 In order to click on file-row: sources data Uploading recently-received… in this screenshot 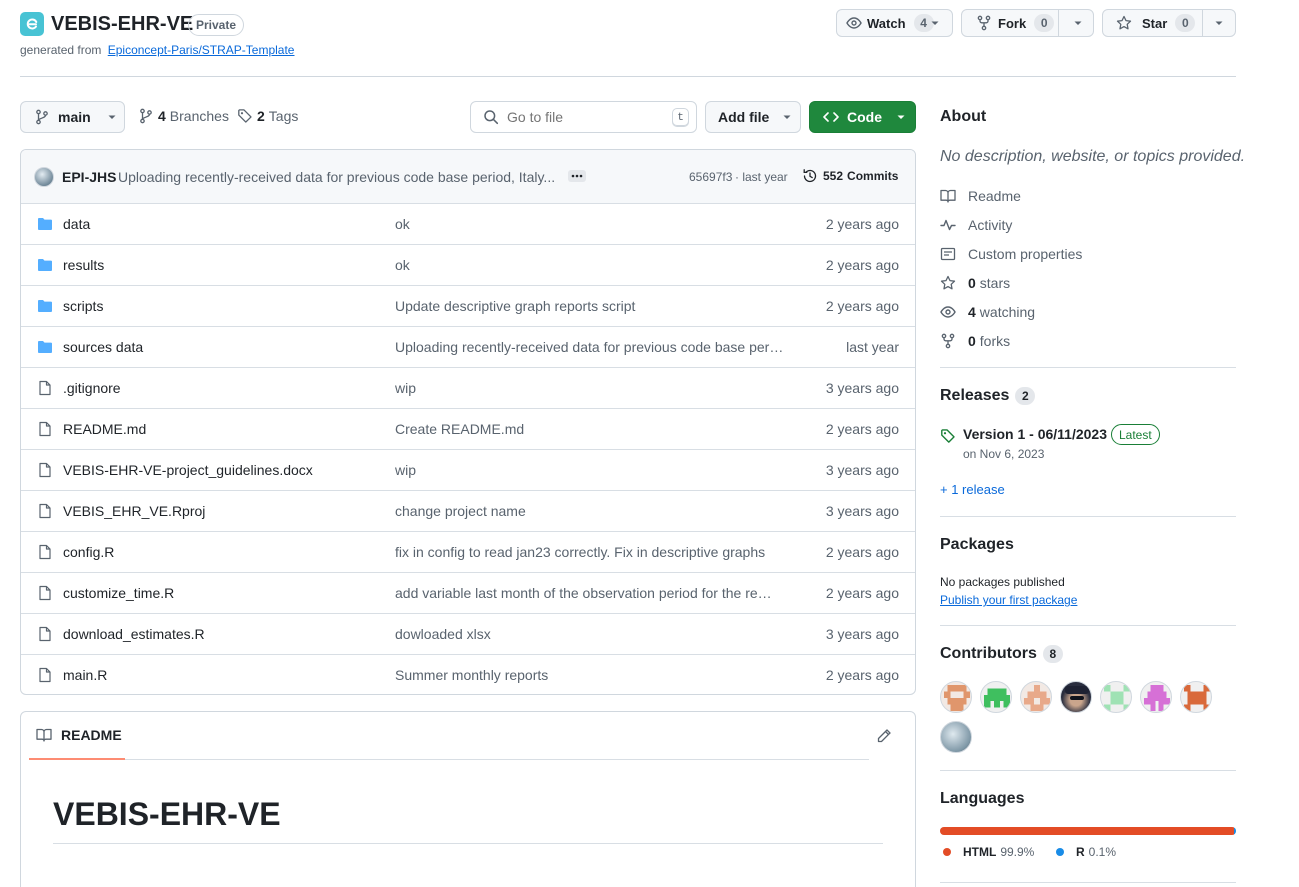, I will do `click(468, 346)`.